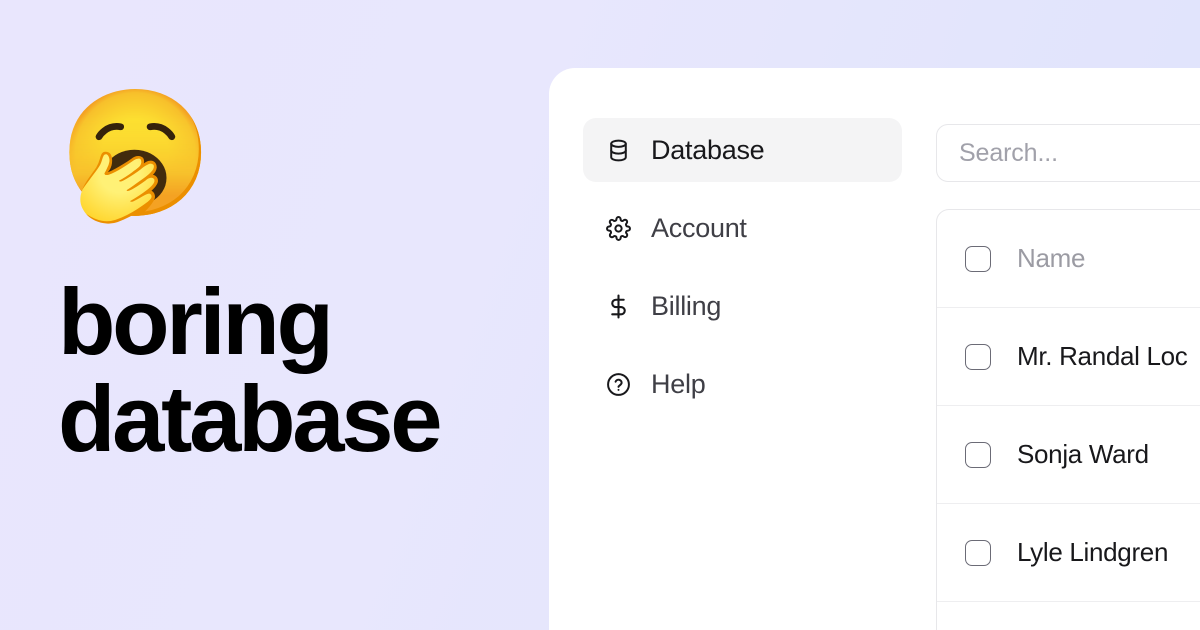 The width and height of the screenshot is (1200, 630). Describe the element at coordinates (742, 384) in the screenshot. I see `sidebar-item-help: Help` at that location.